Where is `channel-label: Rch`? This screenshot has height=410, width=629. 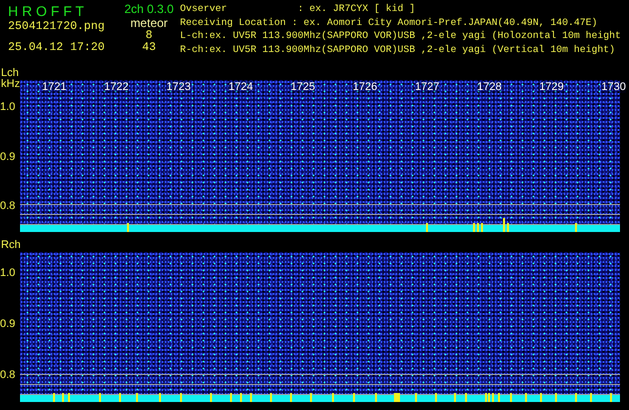
channel-label: Rch is located at coordinates (11, 245).